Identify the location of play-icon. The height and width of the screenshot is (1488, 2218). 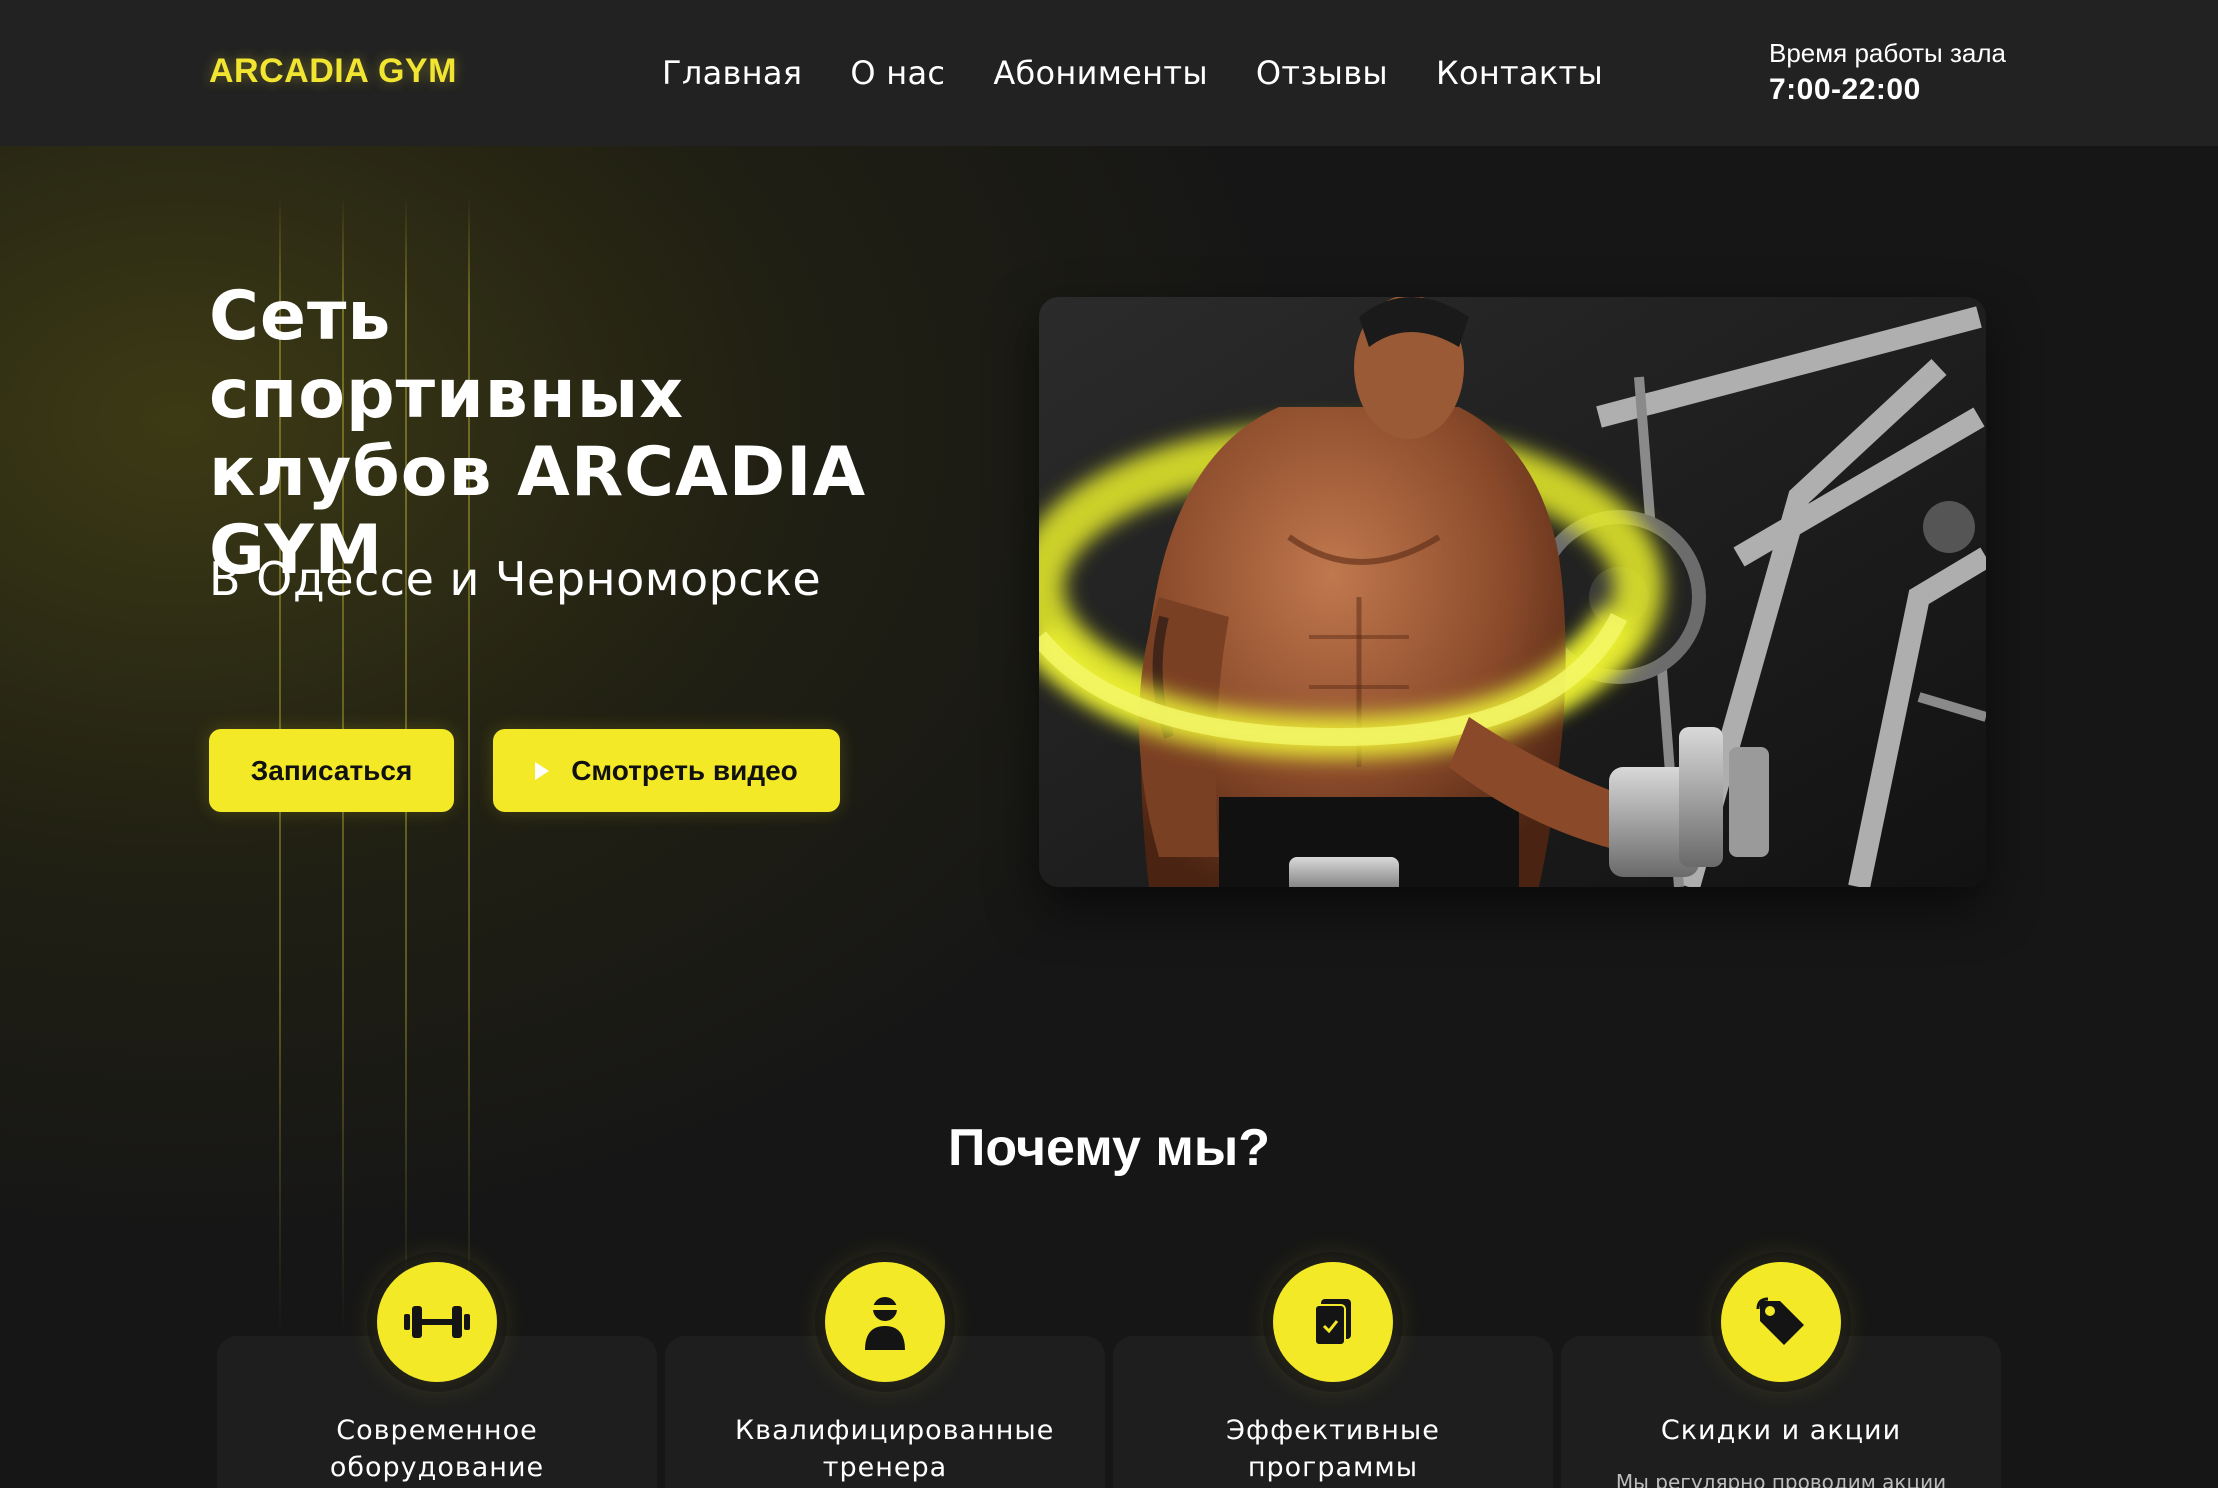
(542, 770).